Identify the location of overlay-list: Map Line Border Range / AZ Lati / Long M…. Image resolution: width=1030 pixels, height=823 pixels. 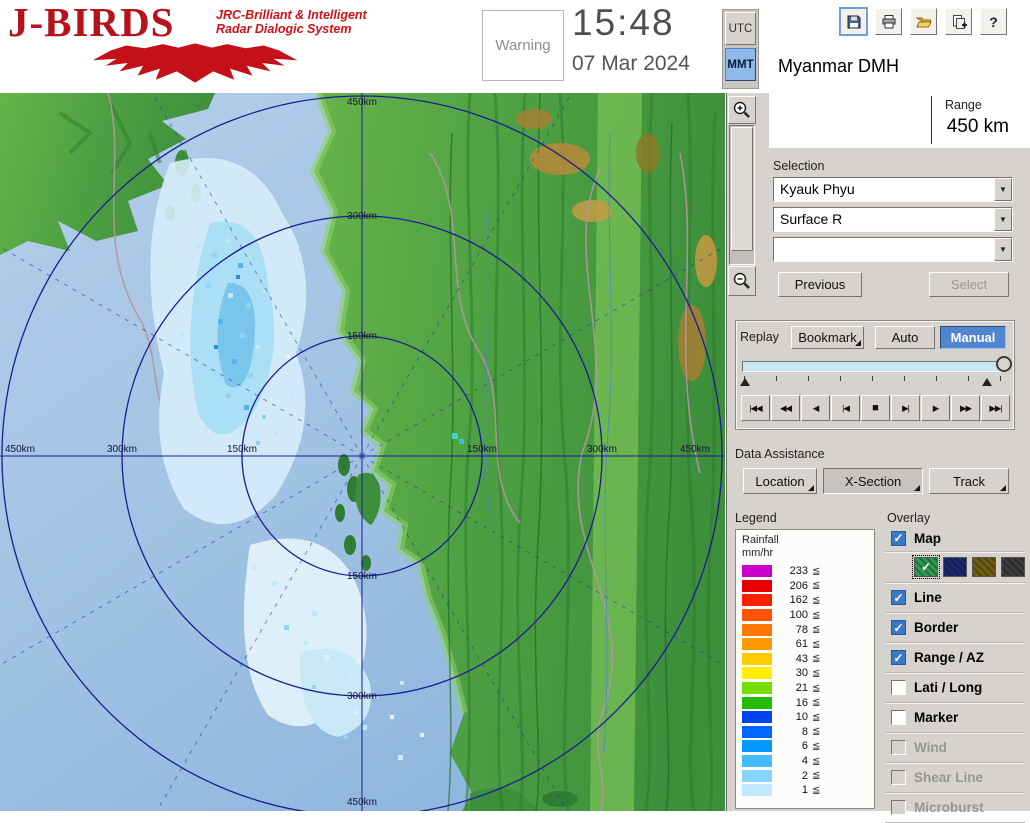
(955, 674).